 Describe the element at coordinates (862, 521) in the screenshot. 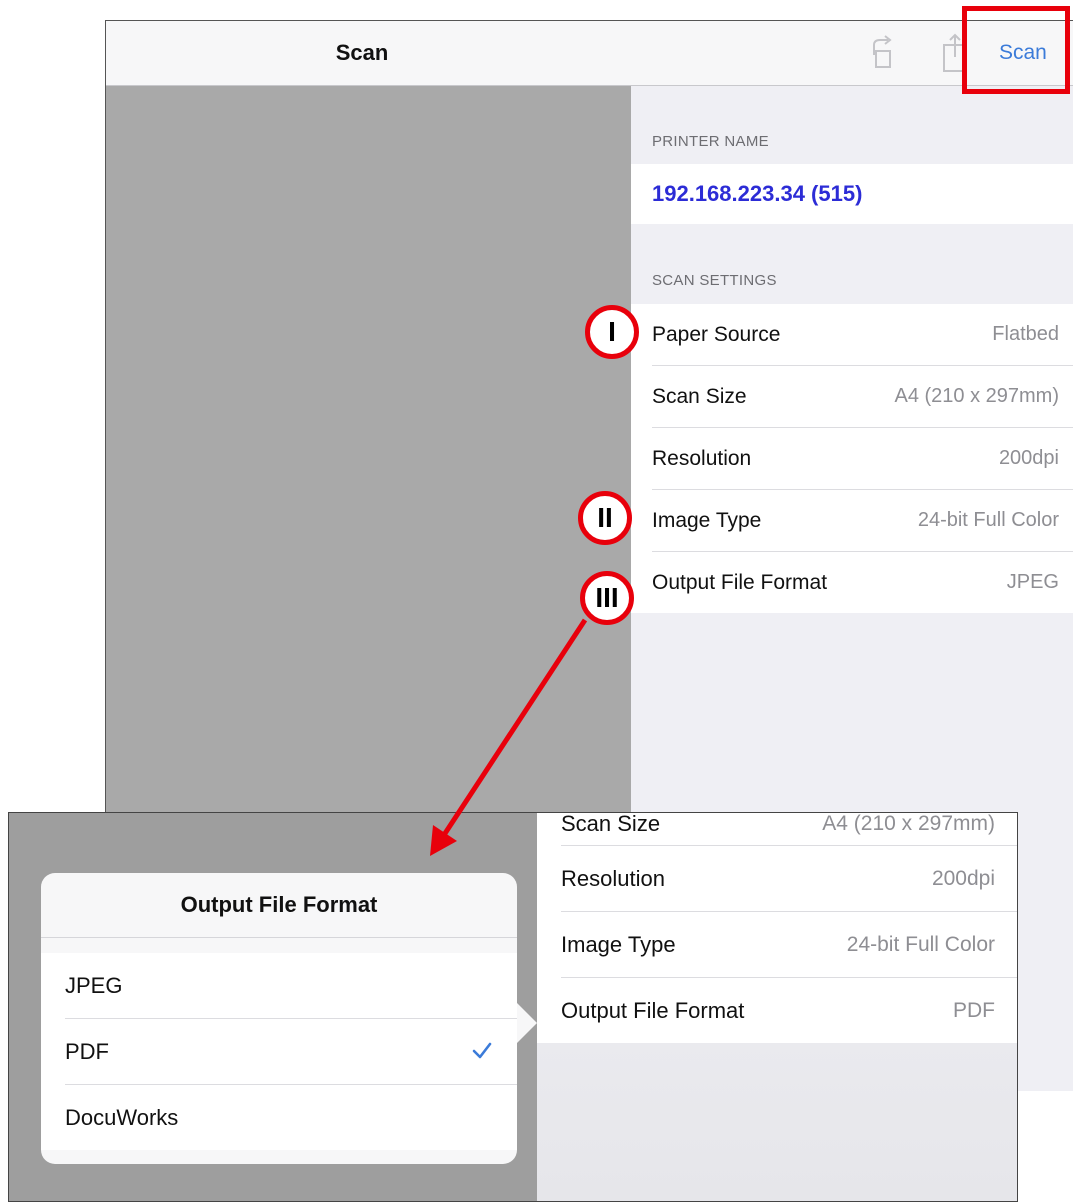

I see `setting-row-image-type: Image Type 24-bit Full Color` at that location.